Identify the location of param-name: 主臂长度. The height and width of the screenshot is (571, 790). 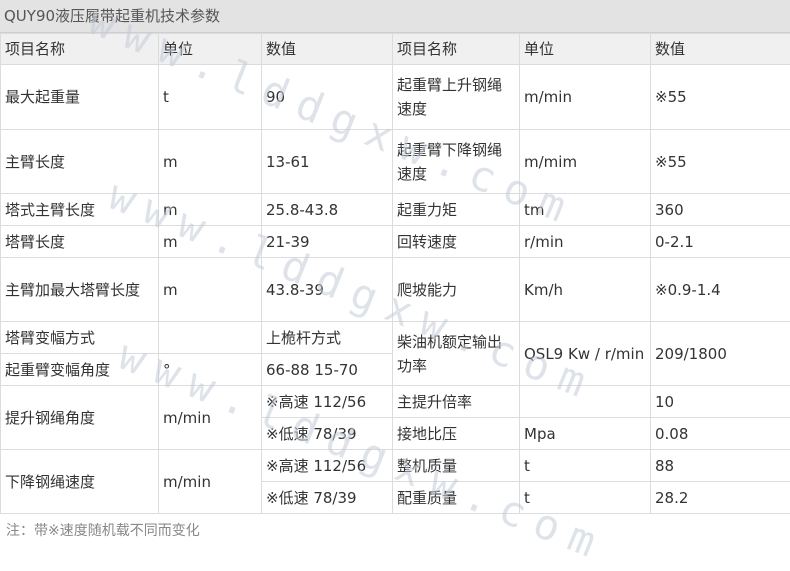
(80, 162).